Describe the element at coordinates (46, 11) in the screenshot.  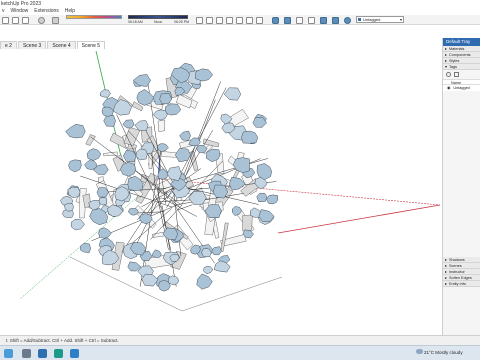
I see `menu-item-extensions: Extensions` at that location.